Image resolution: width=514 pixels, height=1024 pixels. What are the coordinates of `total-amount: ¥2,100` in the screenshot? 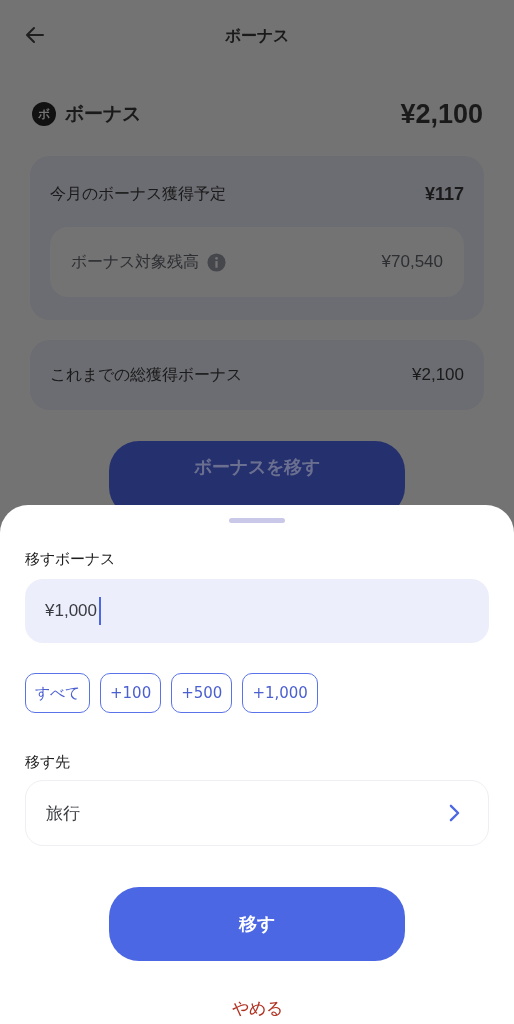 It's located at (438, 375).